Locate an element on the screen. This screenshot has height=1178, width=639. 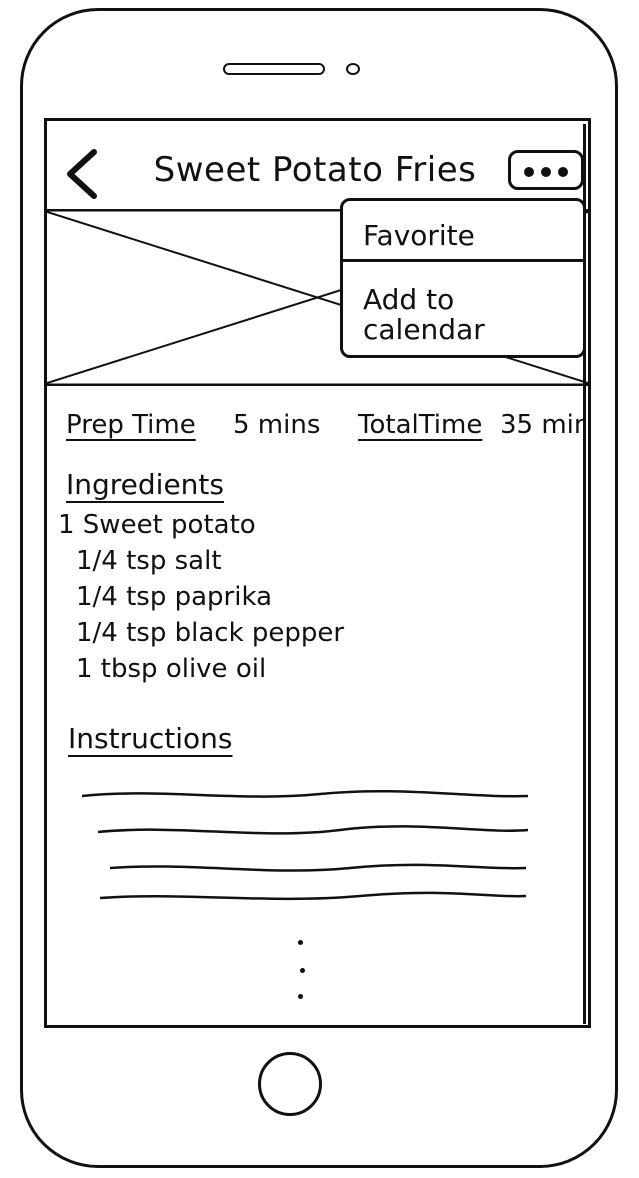
prep-time-value: 5 mins is located at coordinates (277, 425).